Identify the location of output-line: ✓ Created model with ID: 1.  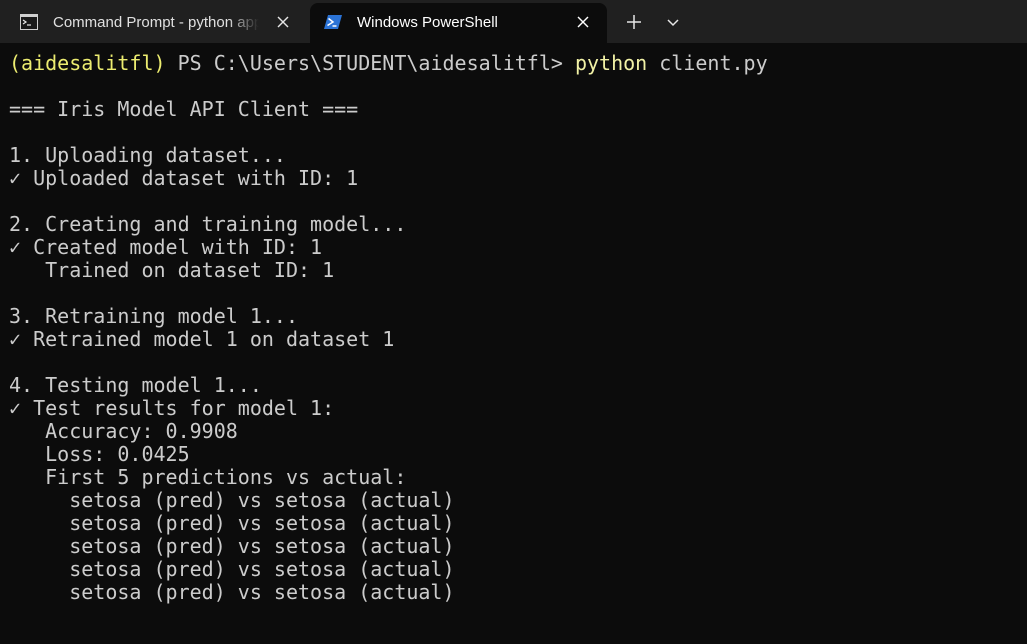
(166, 247).